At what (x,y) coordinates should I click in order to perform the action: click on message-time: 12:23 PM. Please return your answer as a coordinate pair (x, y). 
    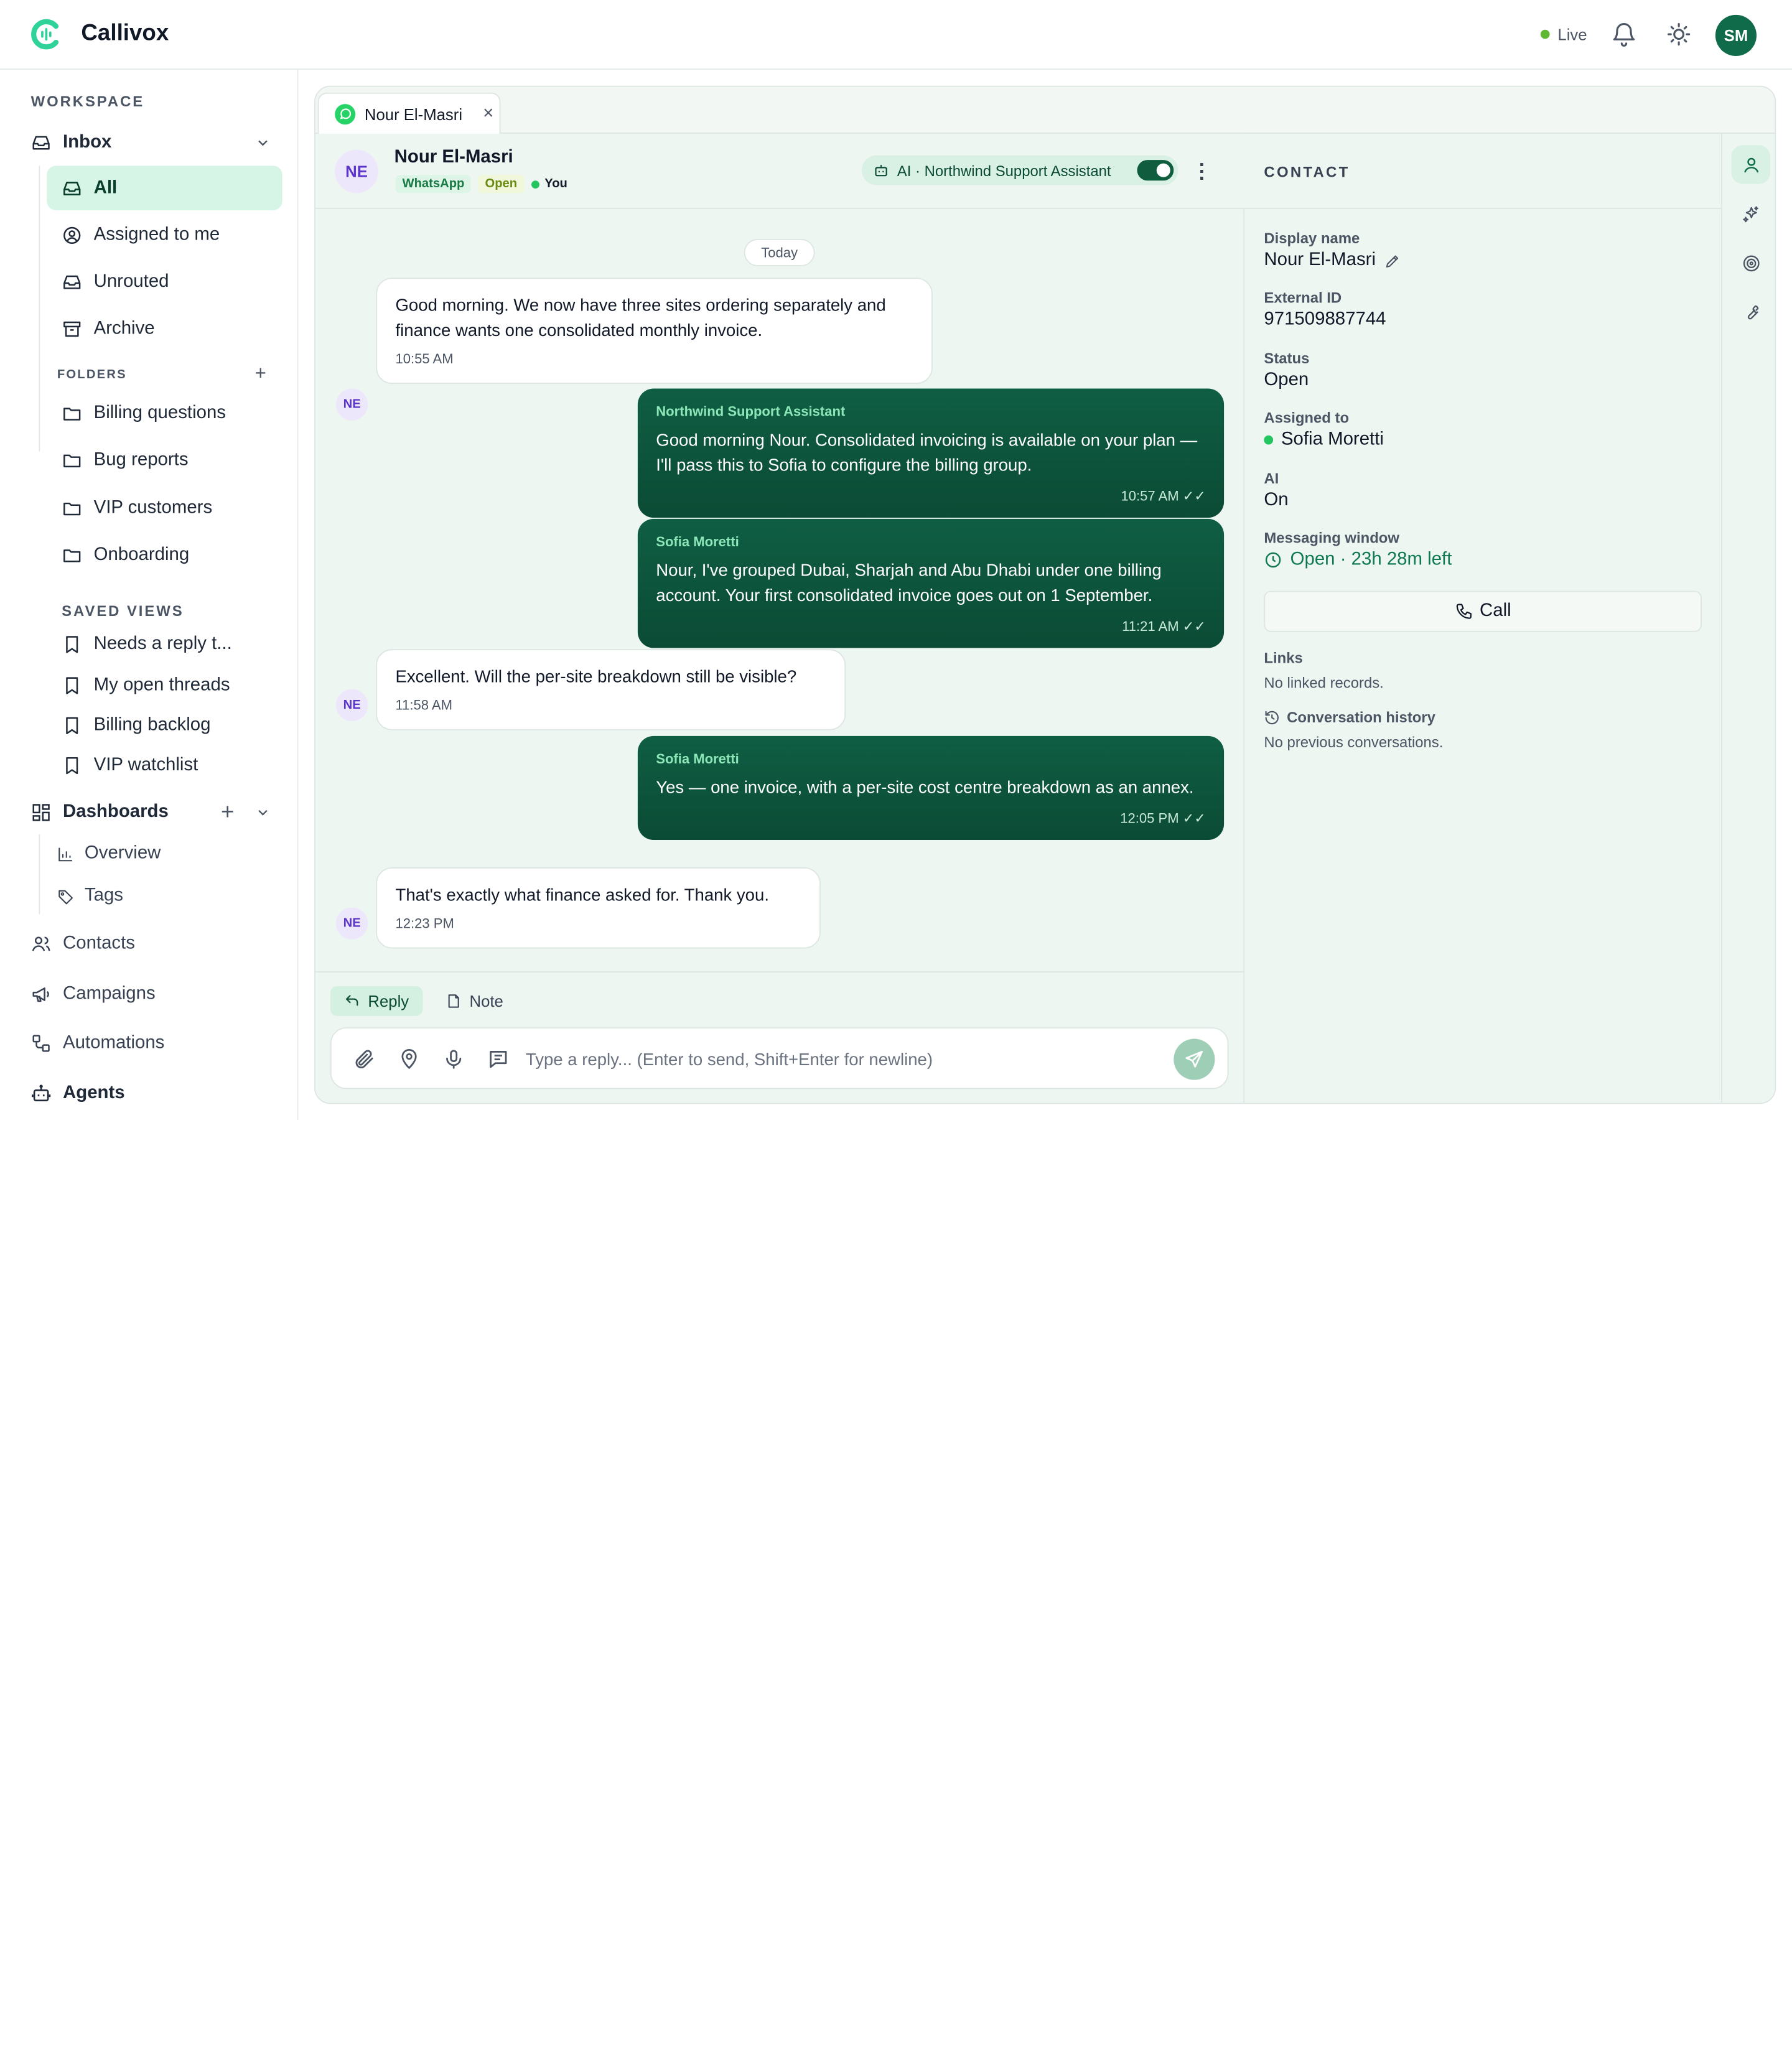
    Looking at the image, I should click on (424, 923).